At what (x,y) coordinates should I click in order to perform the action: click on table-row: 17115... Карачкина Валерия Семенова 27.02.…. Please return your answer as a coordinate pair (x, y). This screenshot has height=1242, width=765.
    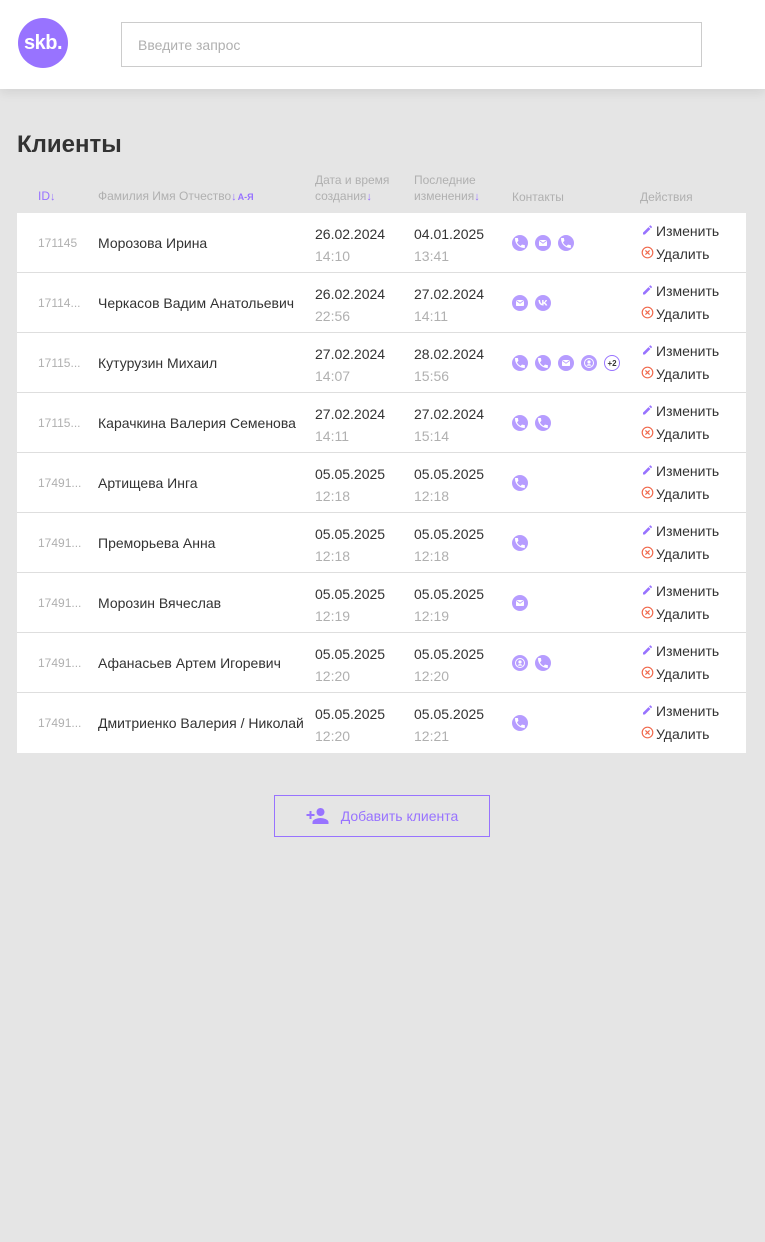
    Looking at the image, I should click on (381, 423).